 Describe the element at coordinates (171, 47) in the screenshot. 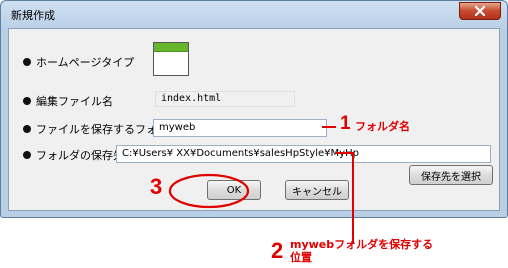

I see `thumbnail-header-bar` at that location.